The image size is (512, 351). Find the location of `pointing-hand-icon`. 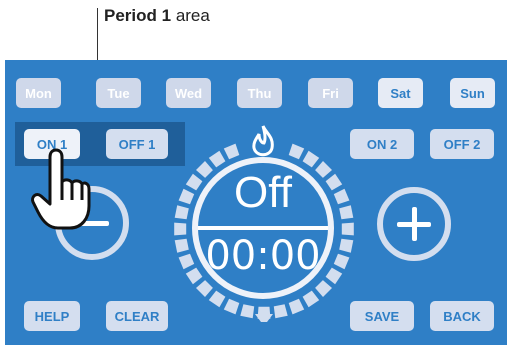

pointing-hand-icon is located at coordinates (61, 189).